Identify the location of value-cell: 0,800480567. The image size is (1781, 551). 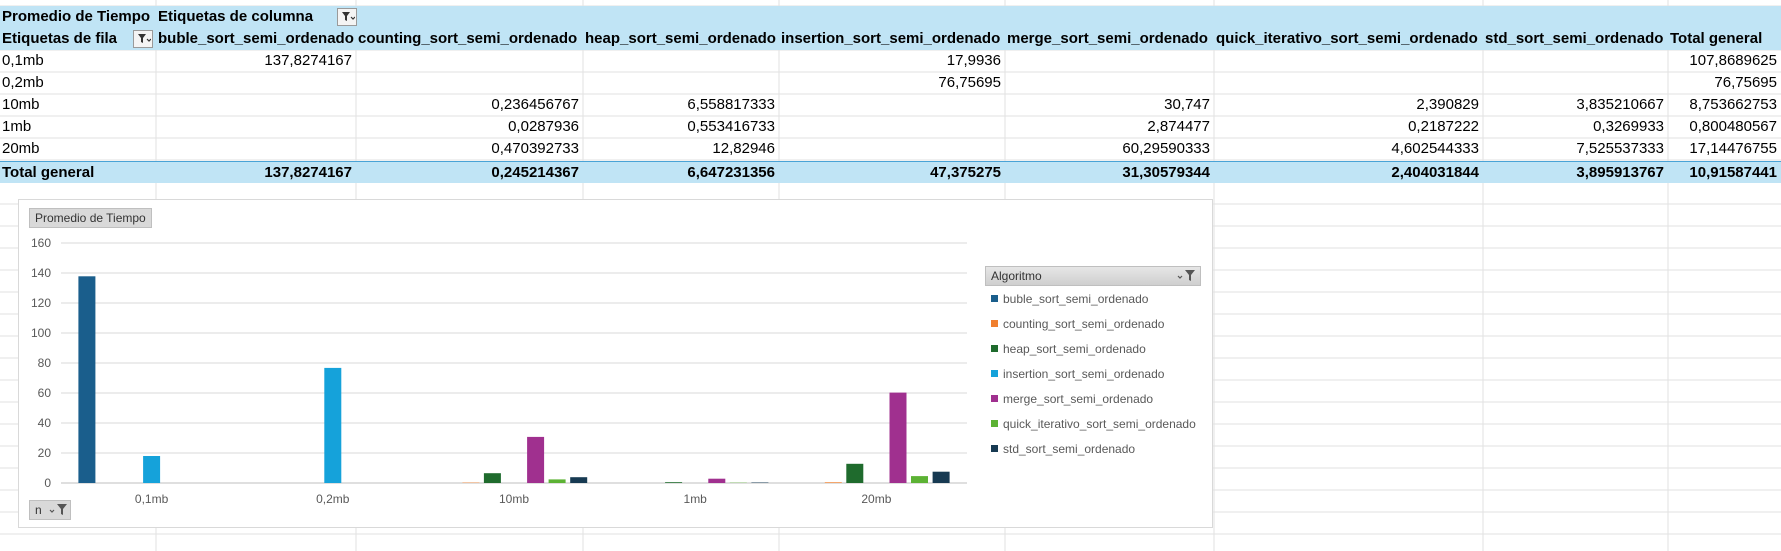
(1724, 127).